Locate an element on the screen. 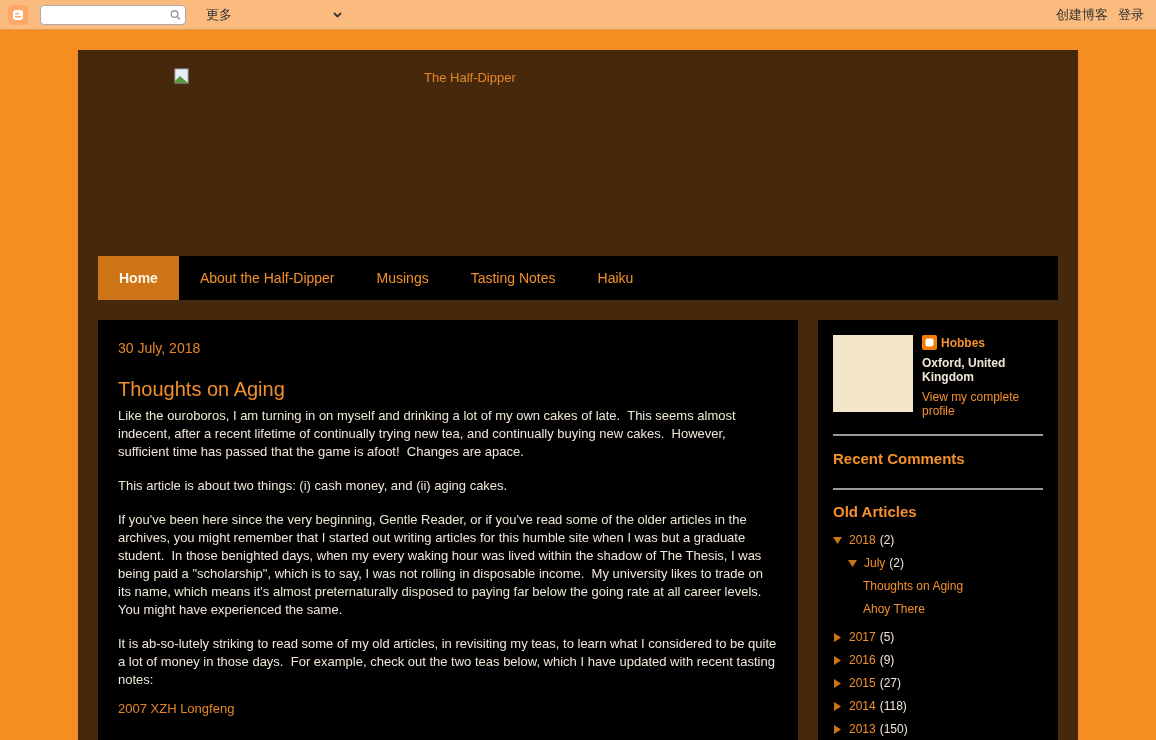 This screenshot has width=1156, height=740. view-profile-link: View my complete profile is located at coordinates (982, 404).